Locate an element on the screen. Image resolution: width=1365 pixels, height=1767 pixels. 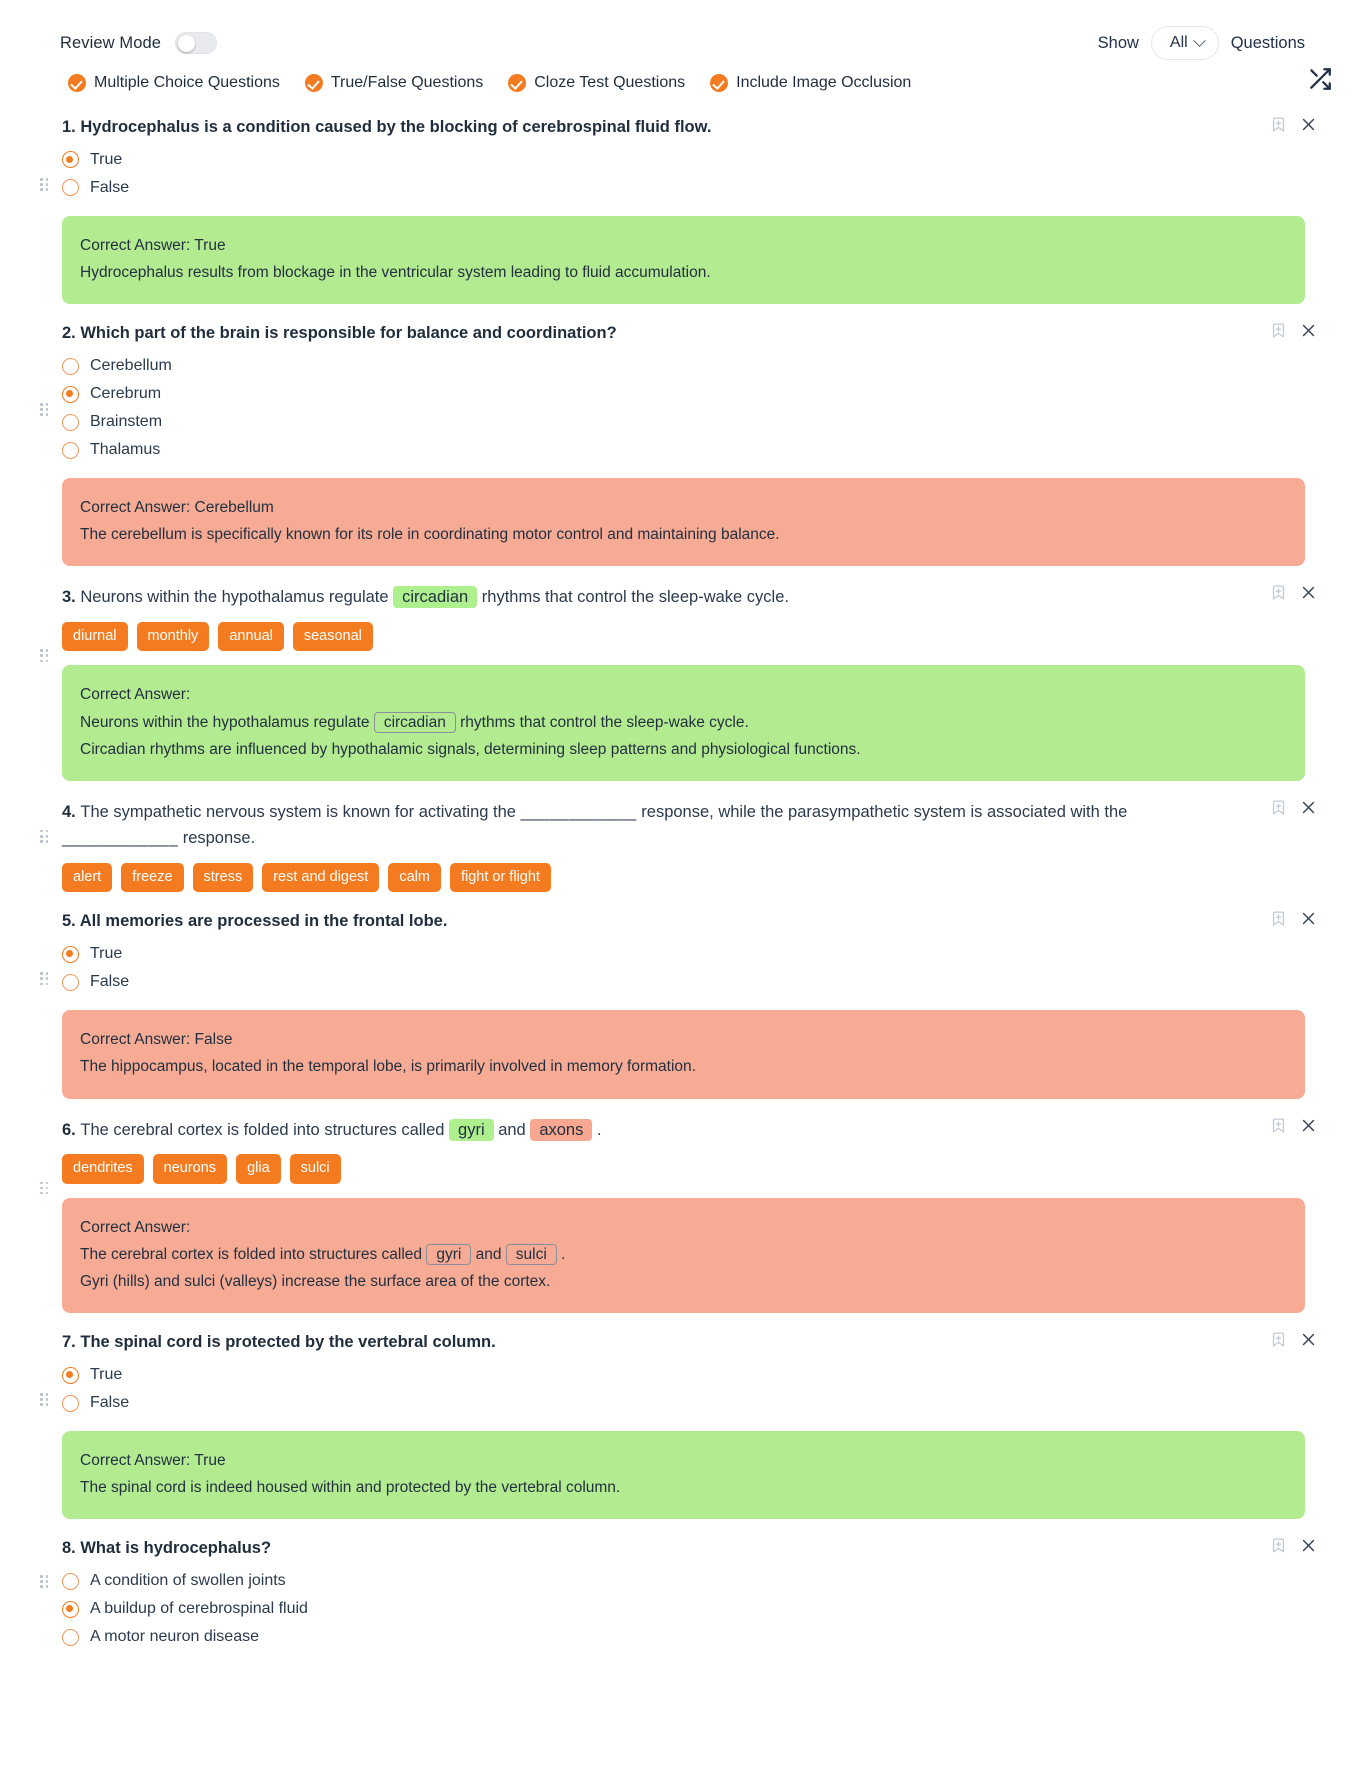
word-chip: seasonal is located at coordinates (332, 636).